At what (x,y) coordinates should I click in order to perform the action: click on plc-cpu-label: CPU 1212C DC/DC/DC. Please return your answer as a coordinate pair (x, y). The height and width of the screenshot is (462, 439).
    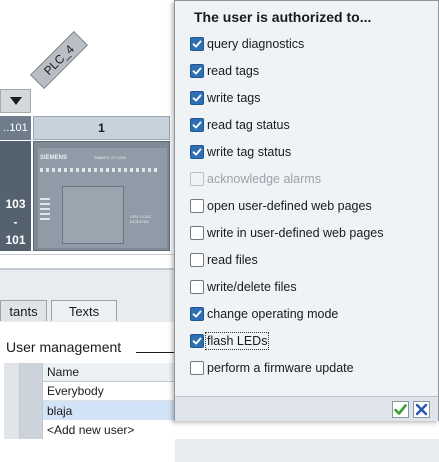
    Looking at the image, I should click on (141, 219).